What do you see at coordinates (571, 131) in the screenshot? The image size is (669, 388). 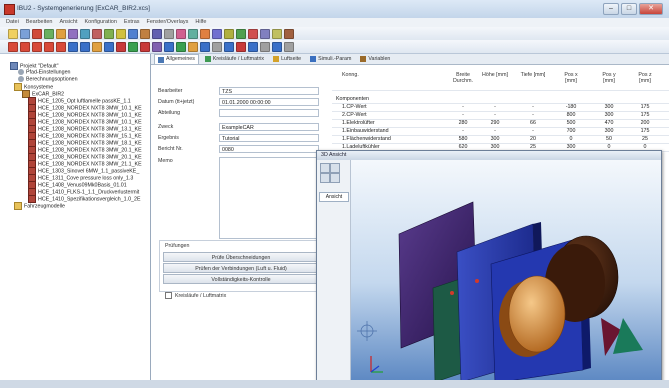 I see `grid-cell: 700` at bounding box center [571, 131].